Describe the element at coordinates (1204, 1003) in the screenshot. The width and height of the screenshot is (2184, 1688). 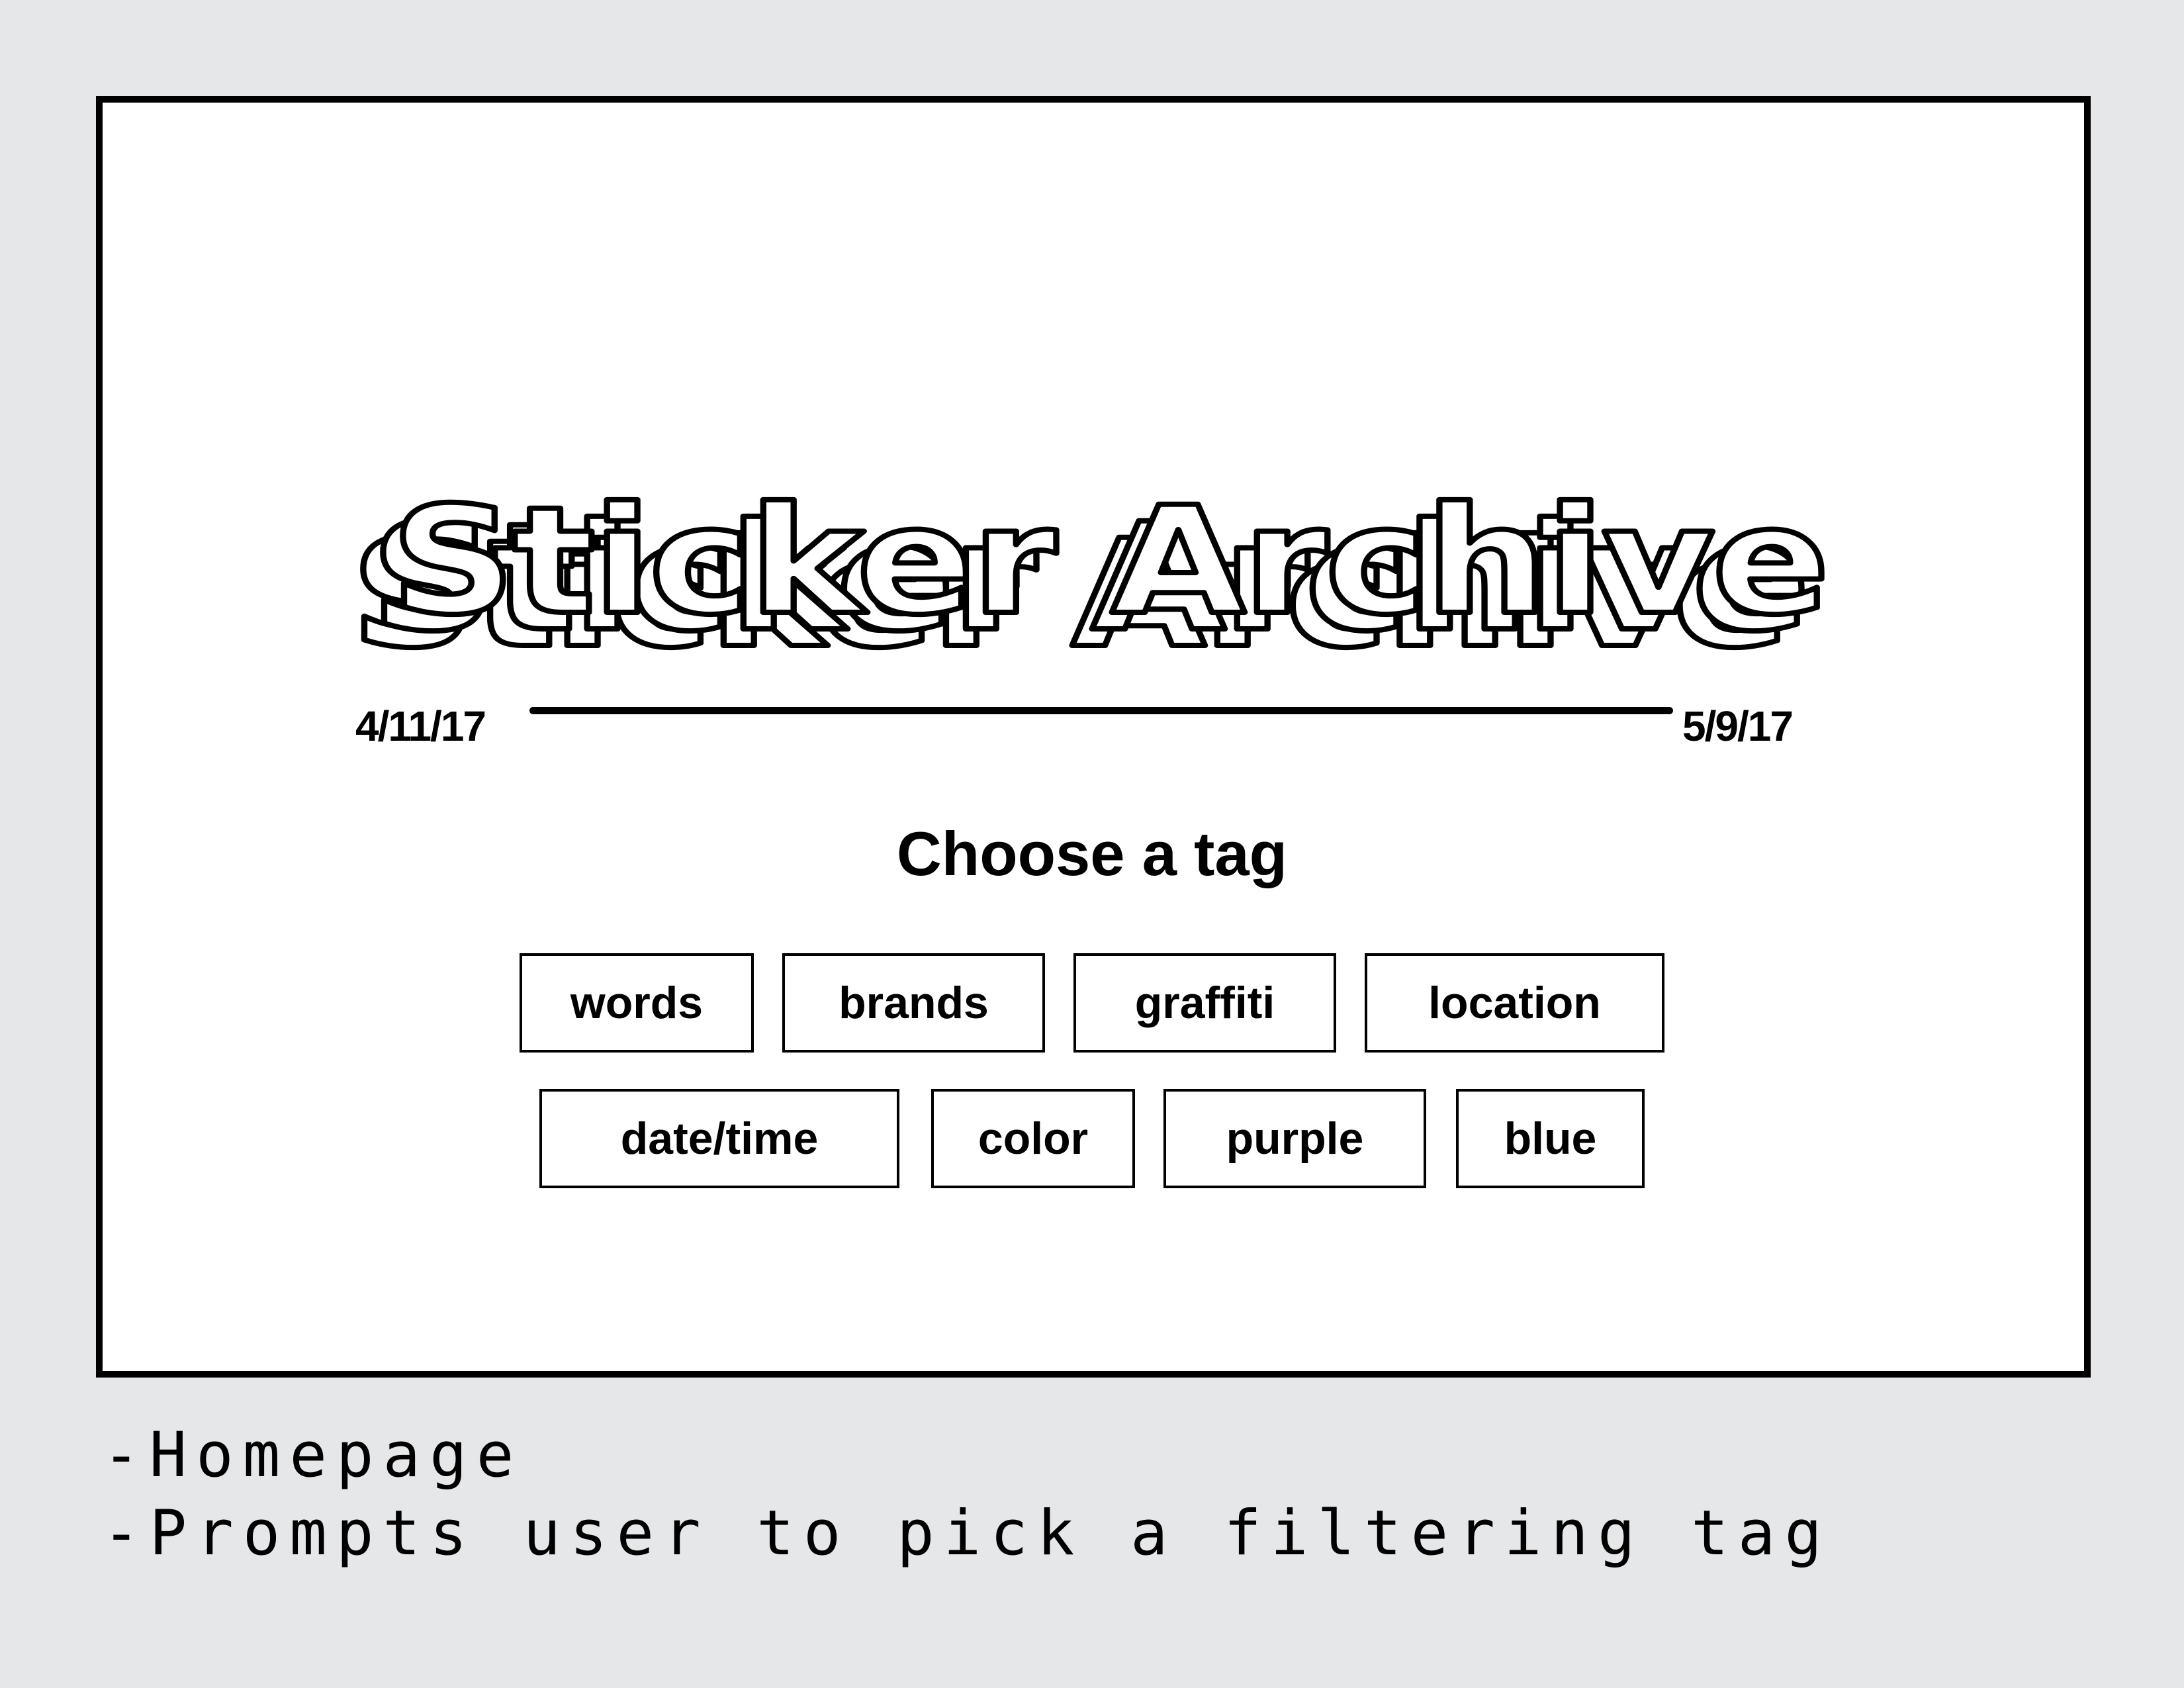
I see `tag-button-graffiti: graffiti` at that location.